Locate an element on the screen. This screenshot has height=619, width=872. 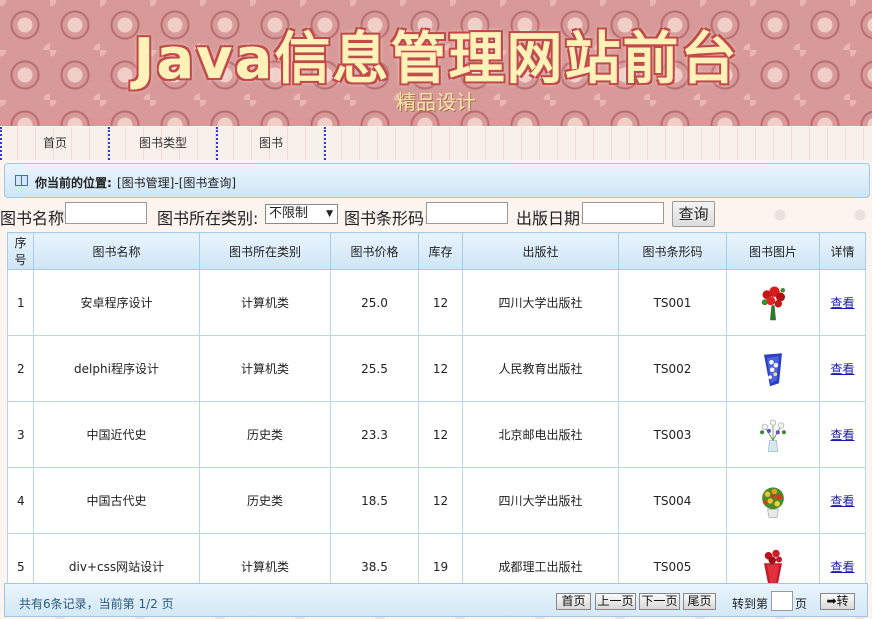
cell-seq: 4 is located at coordinates (20, 500).